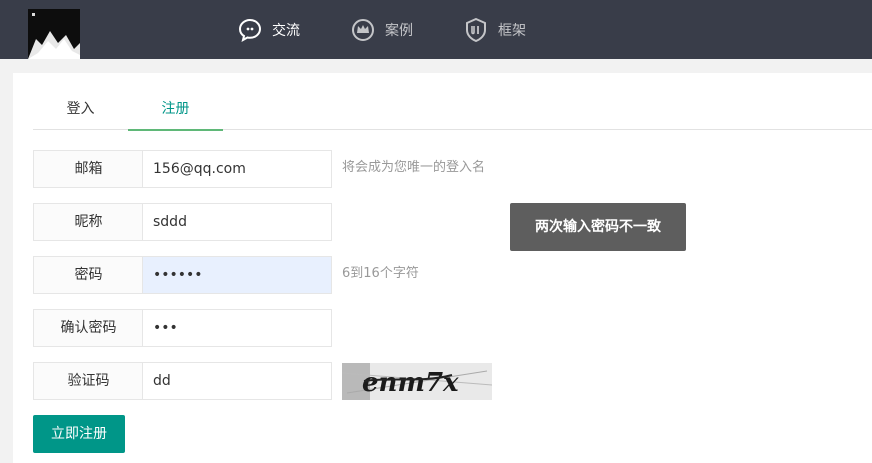  Describe the element at coordinates (476, 29) in the screenshot. I see `ui-shield-icon` at that location.